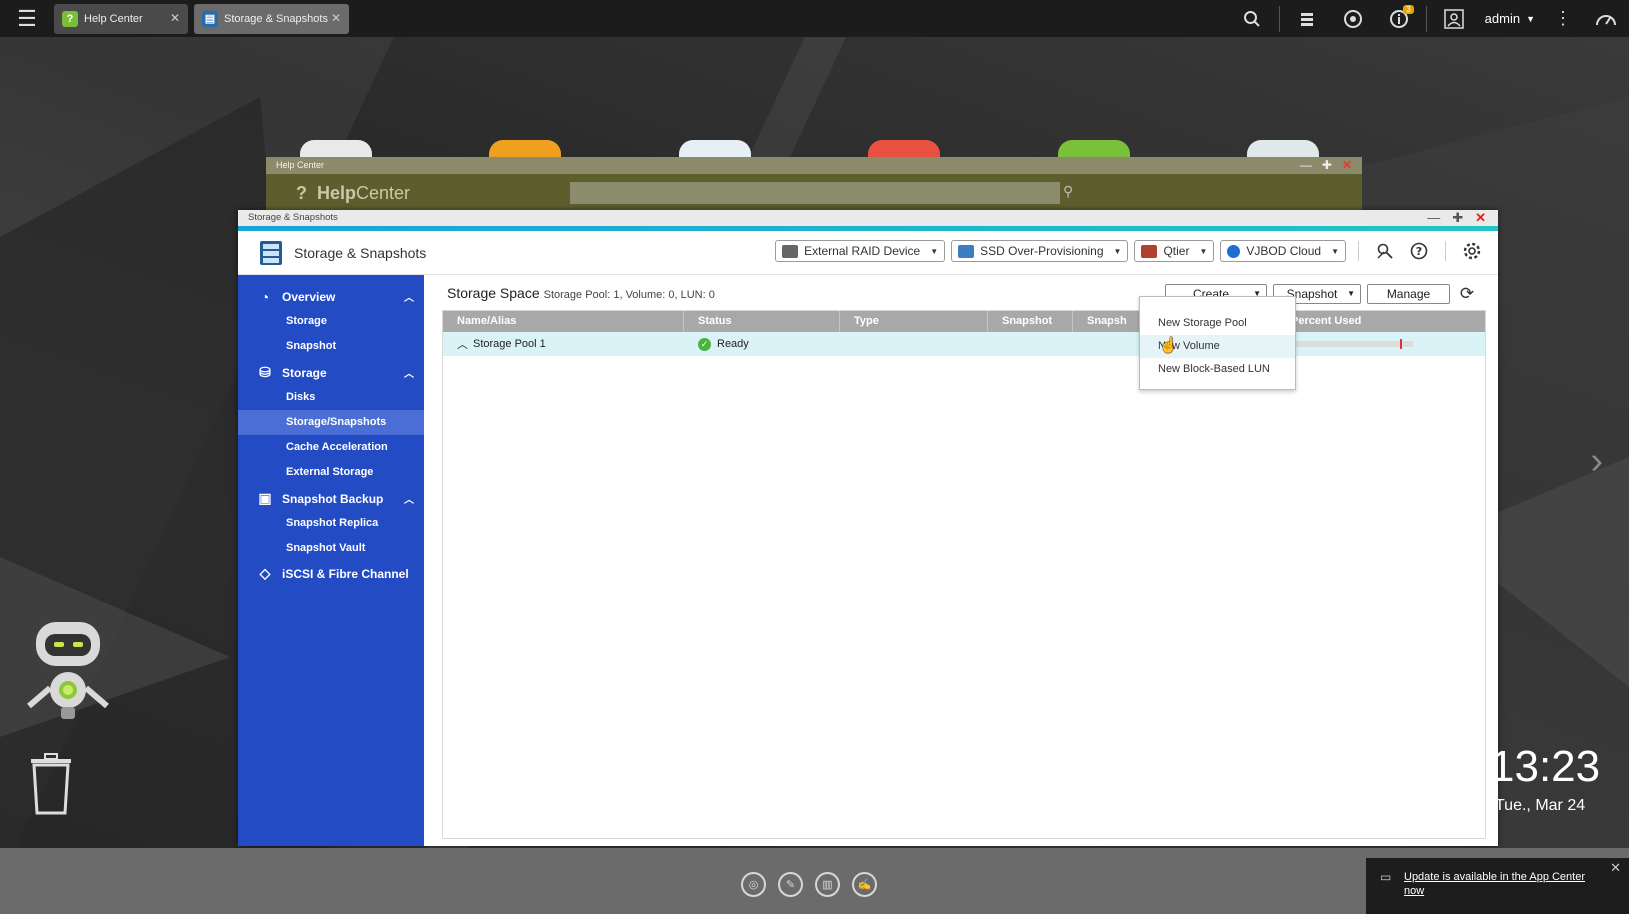  Describe the element at coordinates (868, 218) in the screenshot. I see `window-titlebar: Storage & Snapshots — ✚ ✕` at that location.